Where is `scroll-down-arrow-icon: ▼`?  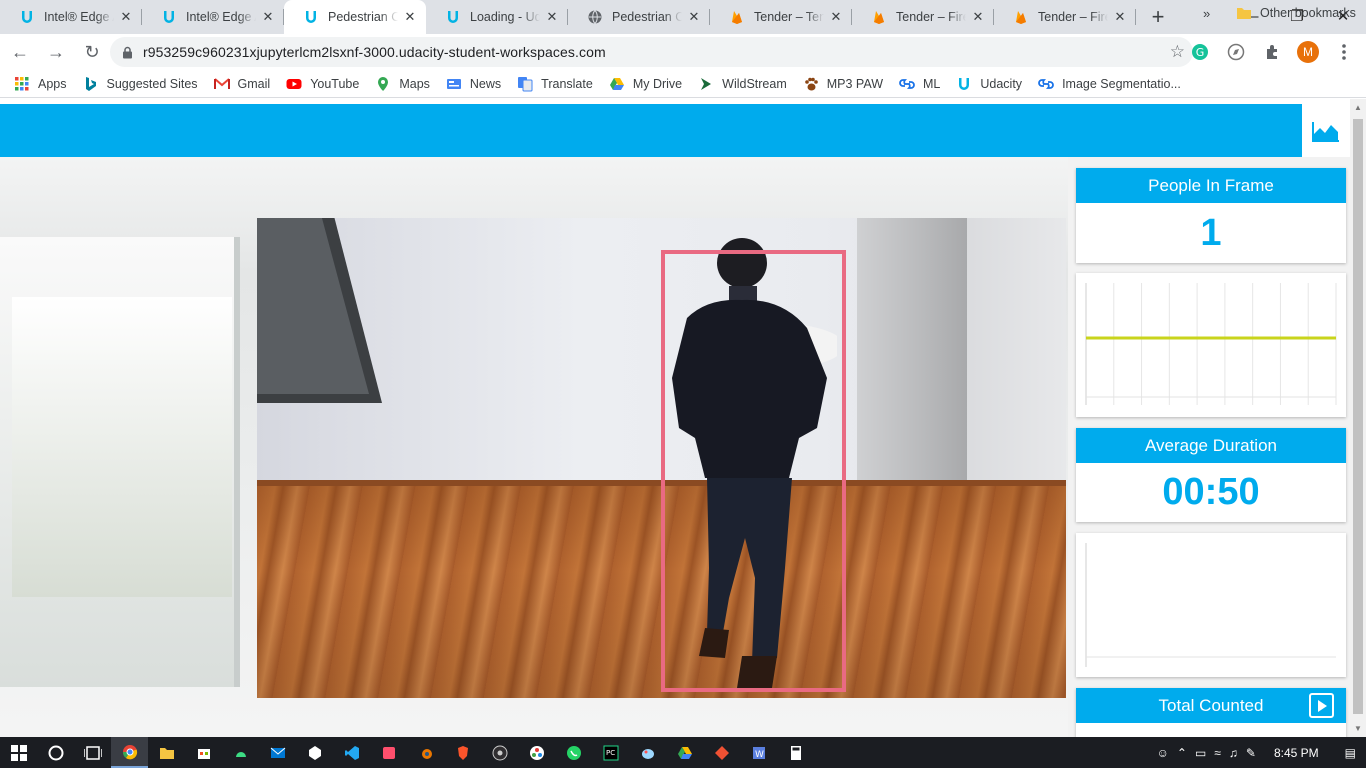 scroll-down-arrow-icon: ▼ is located at coordinates (1358, 728).